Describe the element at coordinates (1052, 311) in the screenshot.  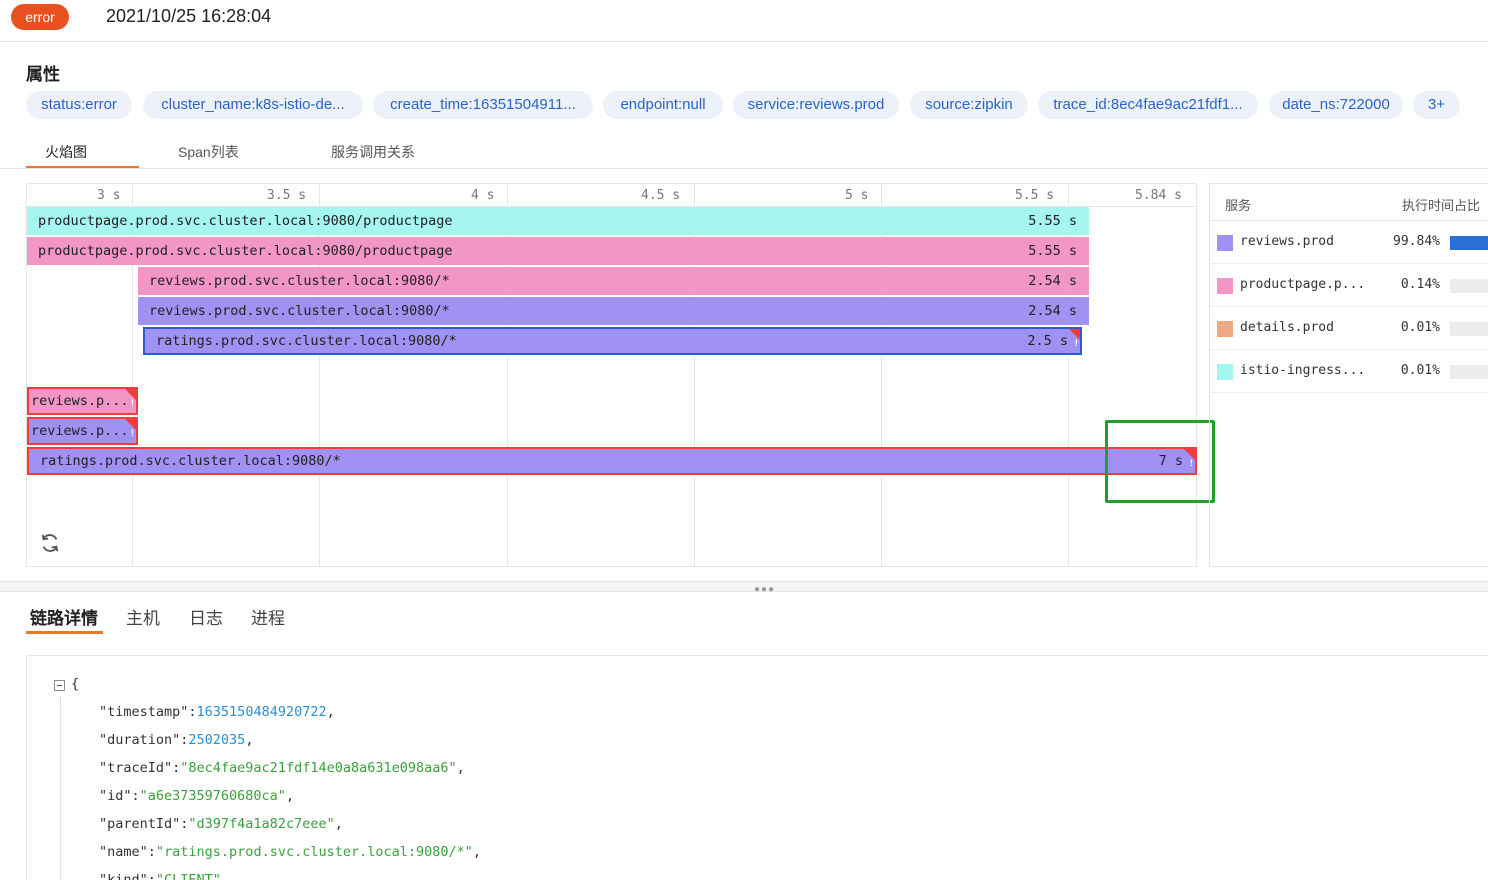
I see `span-duration: 2.54 s` at that location.